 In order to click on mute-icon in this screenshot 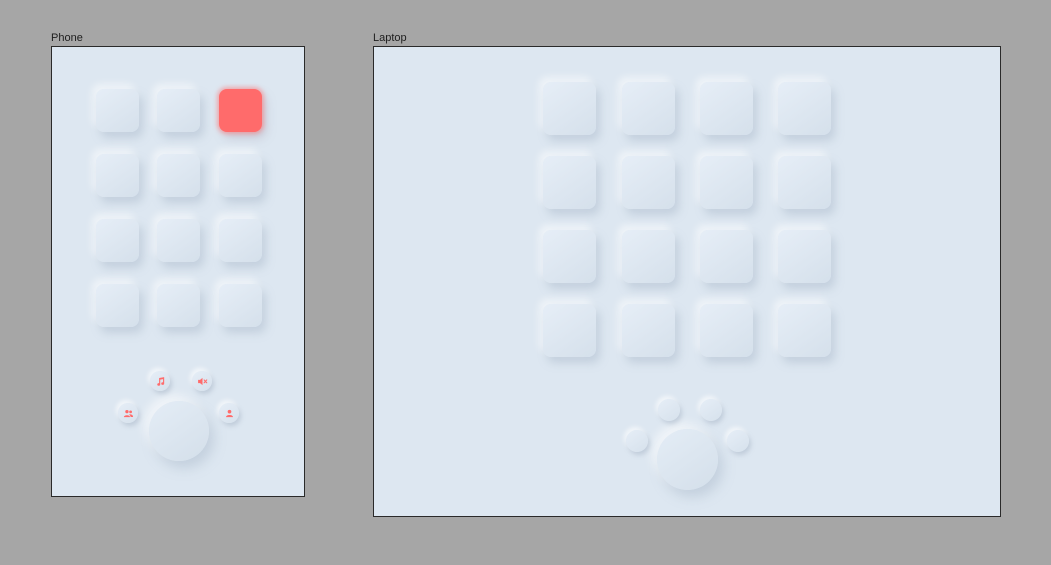, I will do `click(202, 381)`.